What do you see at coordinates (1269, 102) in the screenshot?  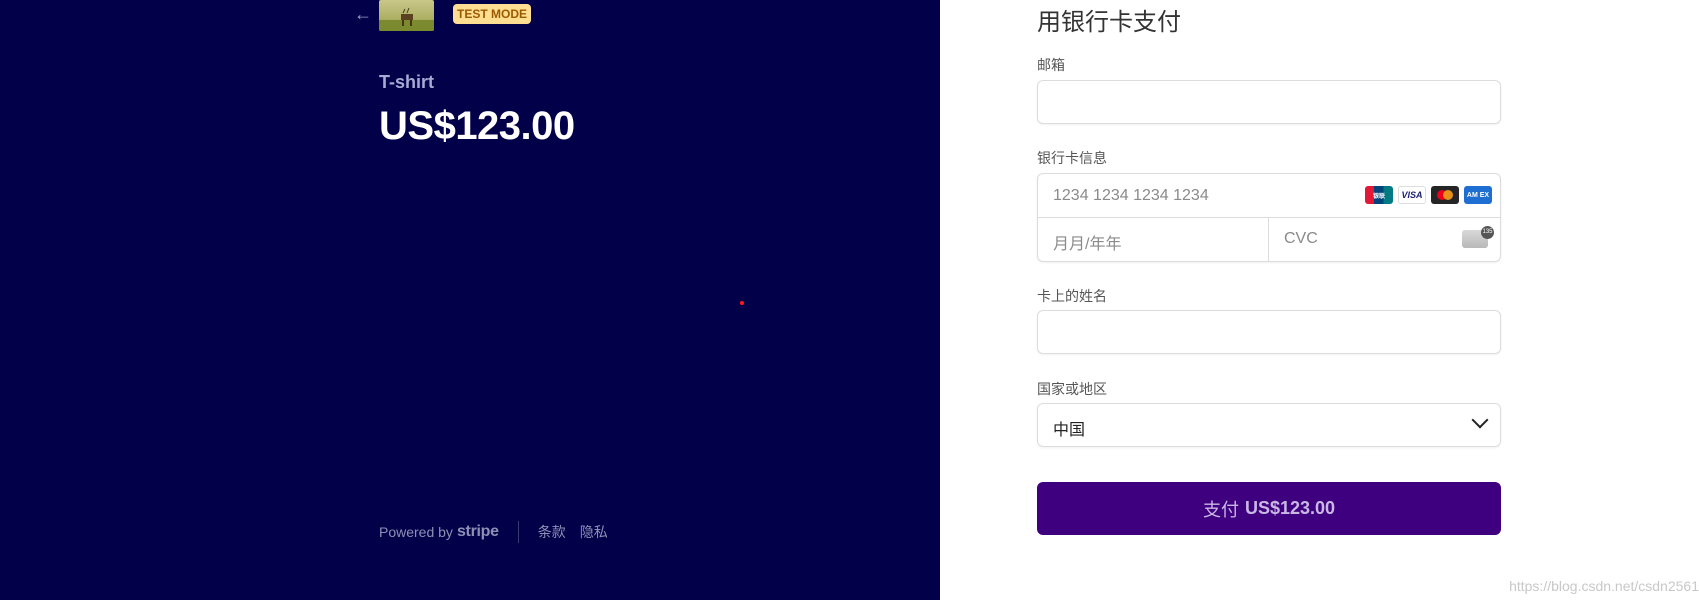 I see `email-field` at bounding box center [1269, 102].